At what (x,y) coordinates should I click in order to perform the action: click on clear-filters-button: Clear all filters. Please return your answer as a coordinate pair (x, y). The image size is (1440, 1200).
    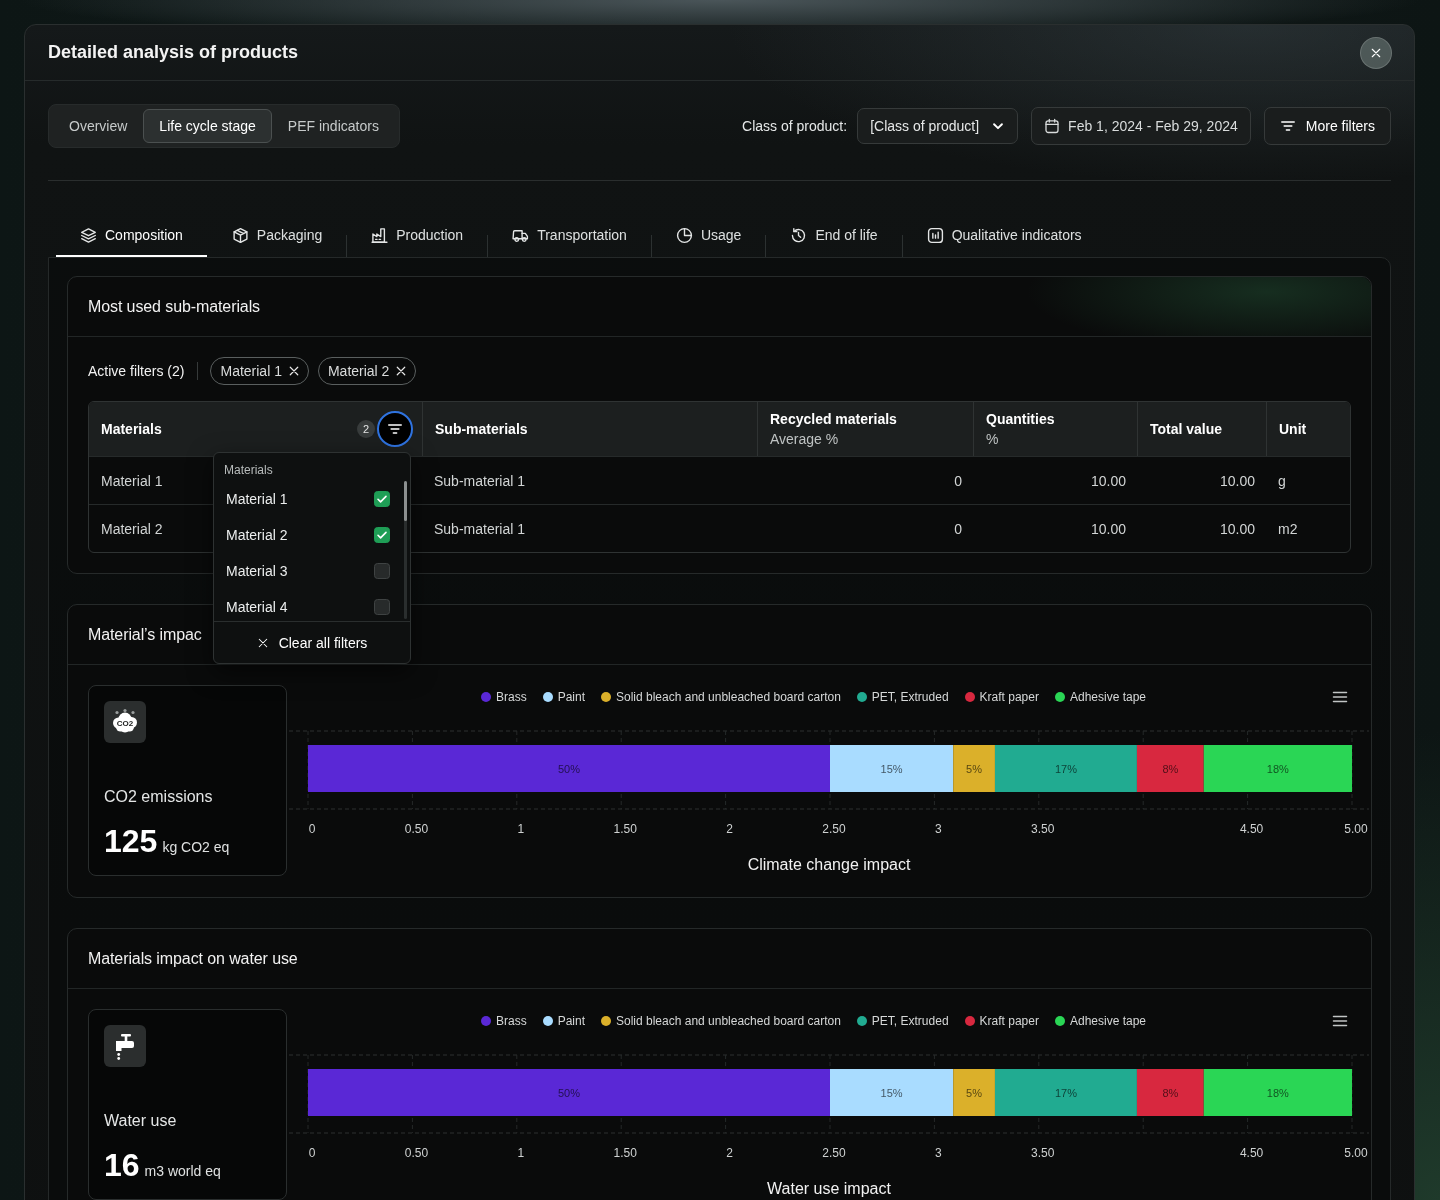
    Looking at the image, I should click on (312, 642).